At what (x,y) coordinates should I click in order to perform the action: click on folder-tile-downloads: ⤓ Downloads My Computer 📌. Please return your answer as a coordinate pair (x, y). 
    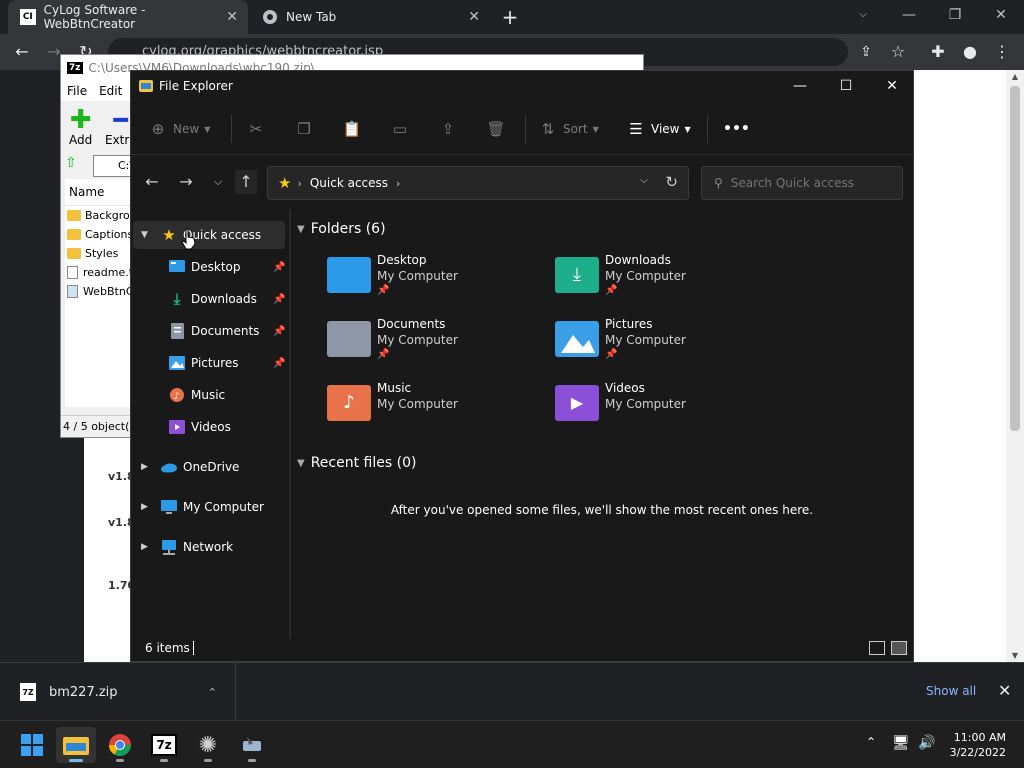
    Looking at the image, I should click on (665, 283).